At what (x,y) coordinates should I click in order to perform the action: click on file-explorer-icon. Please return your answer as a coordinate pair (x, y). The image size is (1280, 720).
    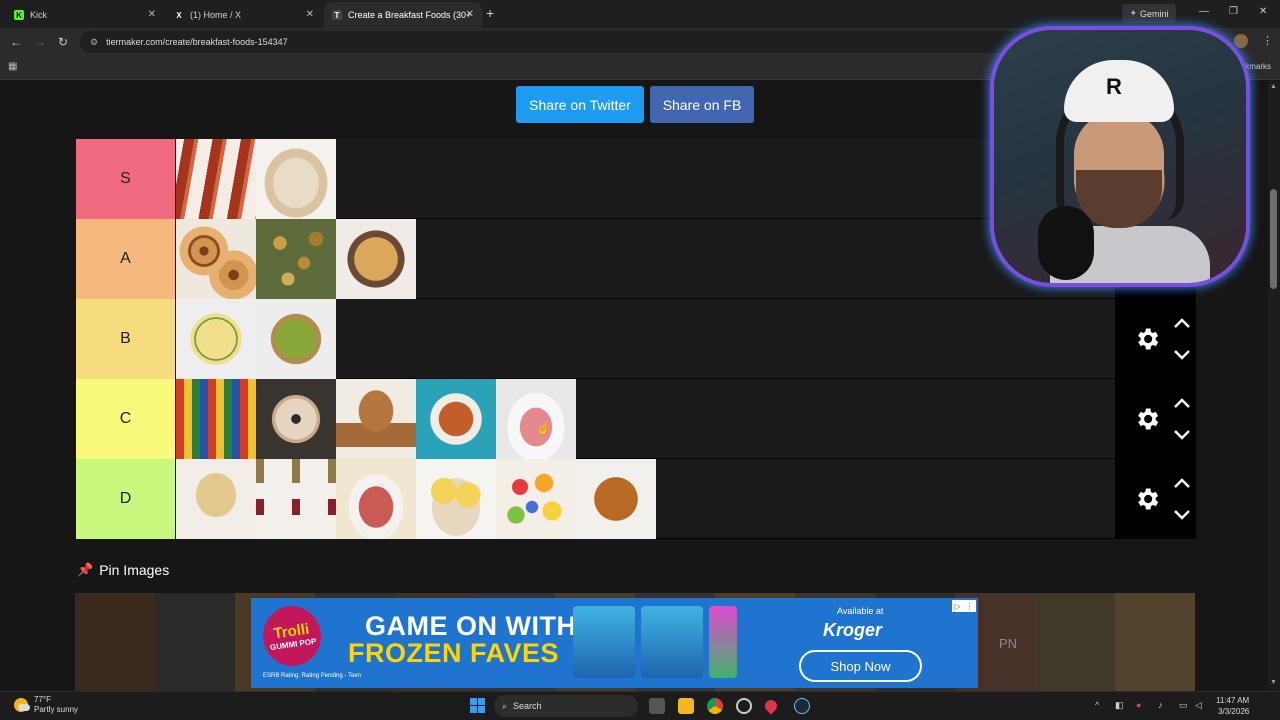
    Looking at the image, I should click on (686, 706).